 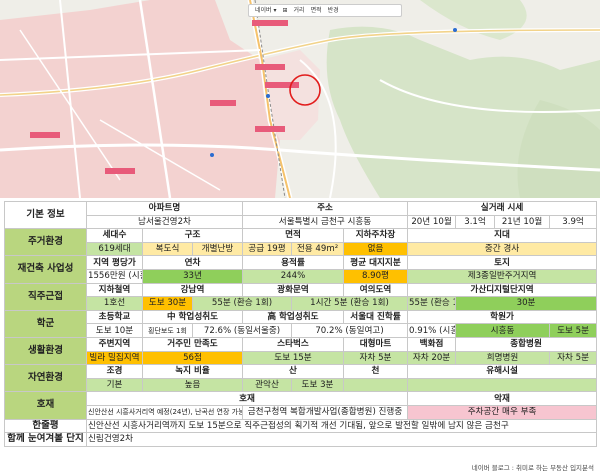 I want to click on table-cell: 21년 10월, so click(x=522, y=222).